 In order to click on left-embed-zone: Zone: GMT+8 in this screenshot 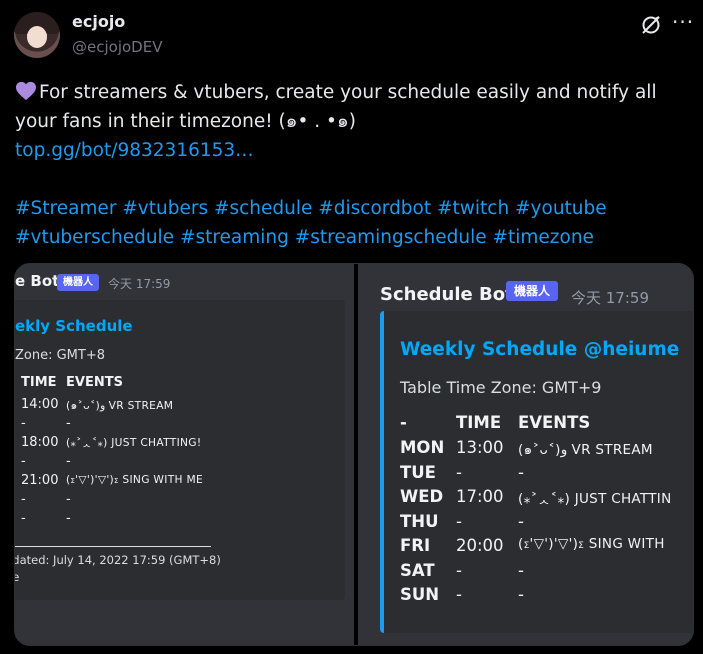, I will do `click(60, 355)`.